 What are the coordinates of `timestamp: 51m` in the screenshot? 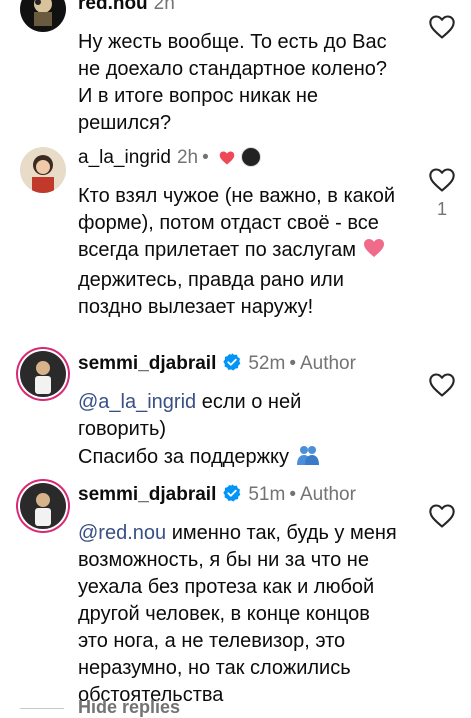 It's located at (267, 494).